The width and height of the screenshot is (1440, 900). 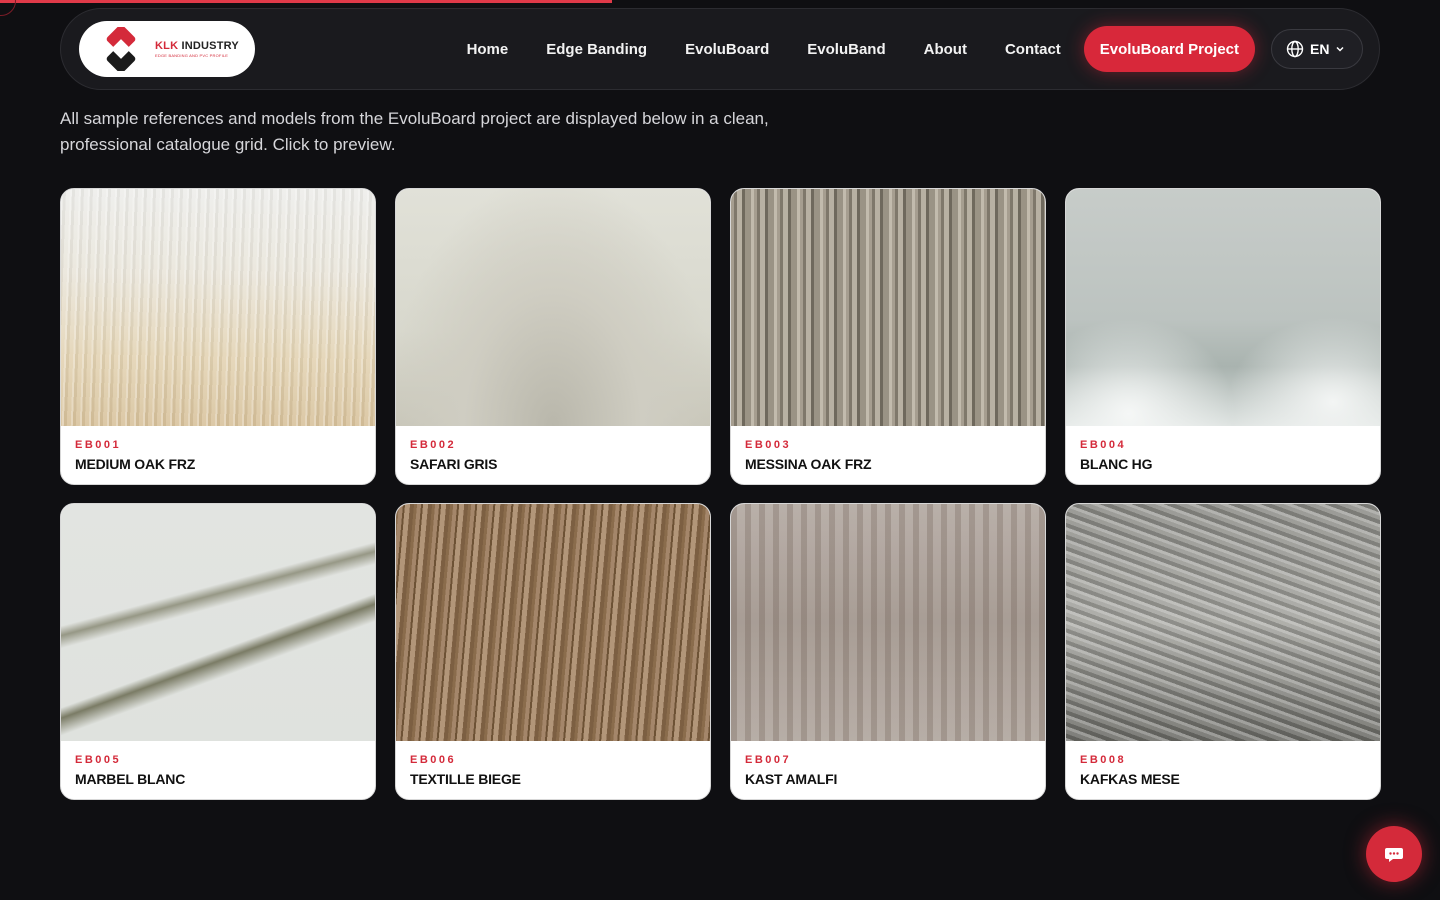 I want to click on nav-link-evoluband: EvoluBand, so click(x=846, y=49).